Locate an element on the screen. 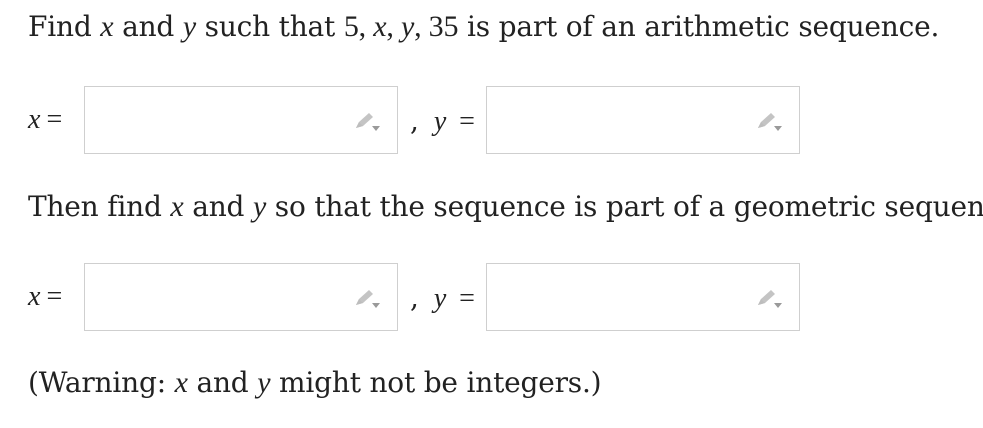 Image resolution: width=983 pixels, height=428 pixels. text: (Warning: is located at coordinates (101, 382).